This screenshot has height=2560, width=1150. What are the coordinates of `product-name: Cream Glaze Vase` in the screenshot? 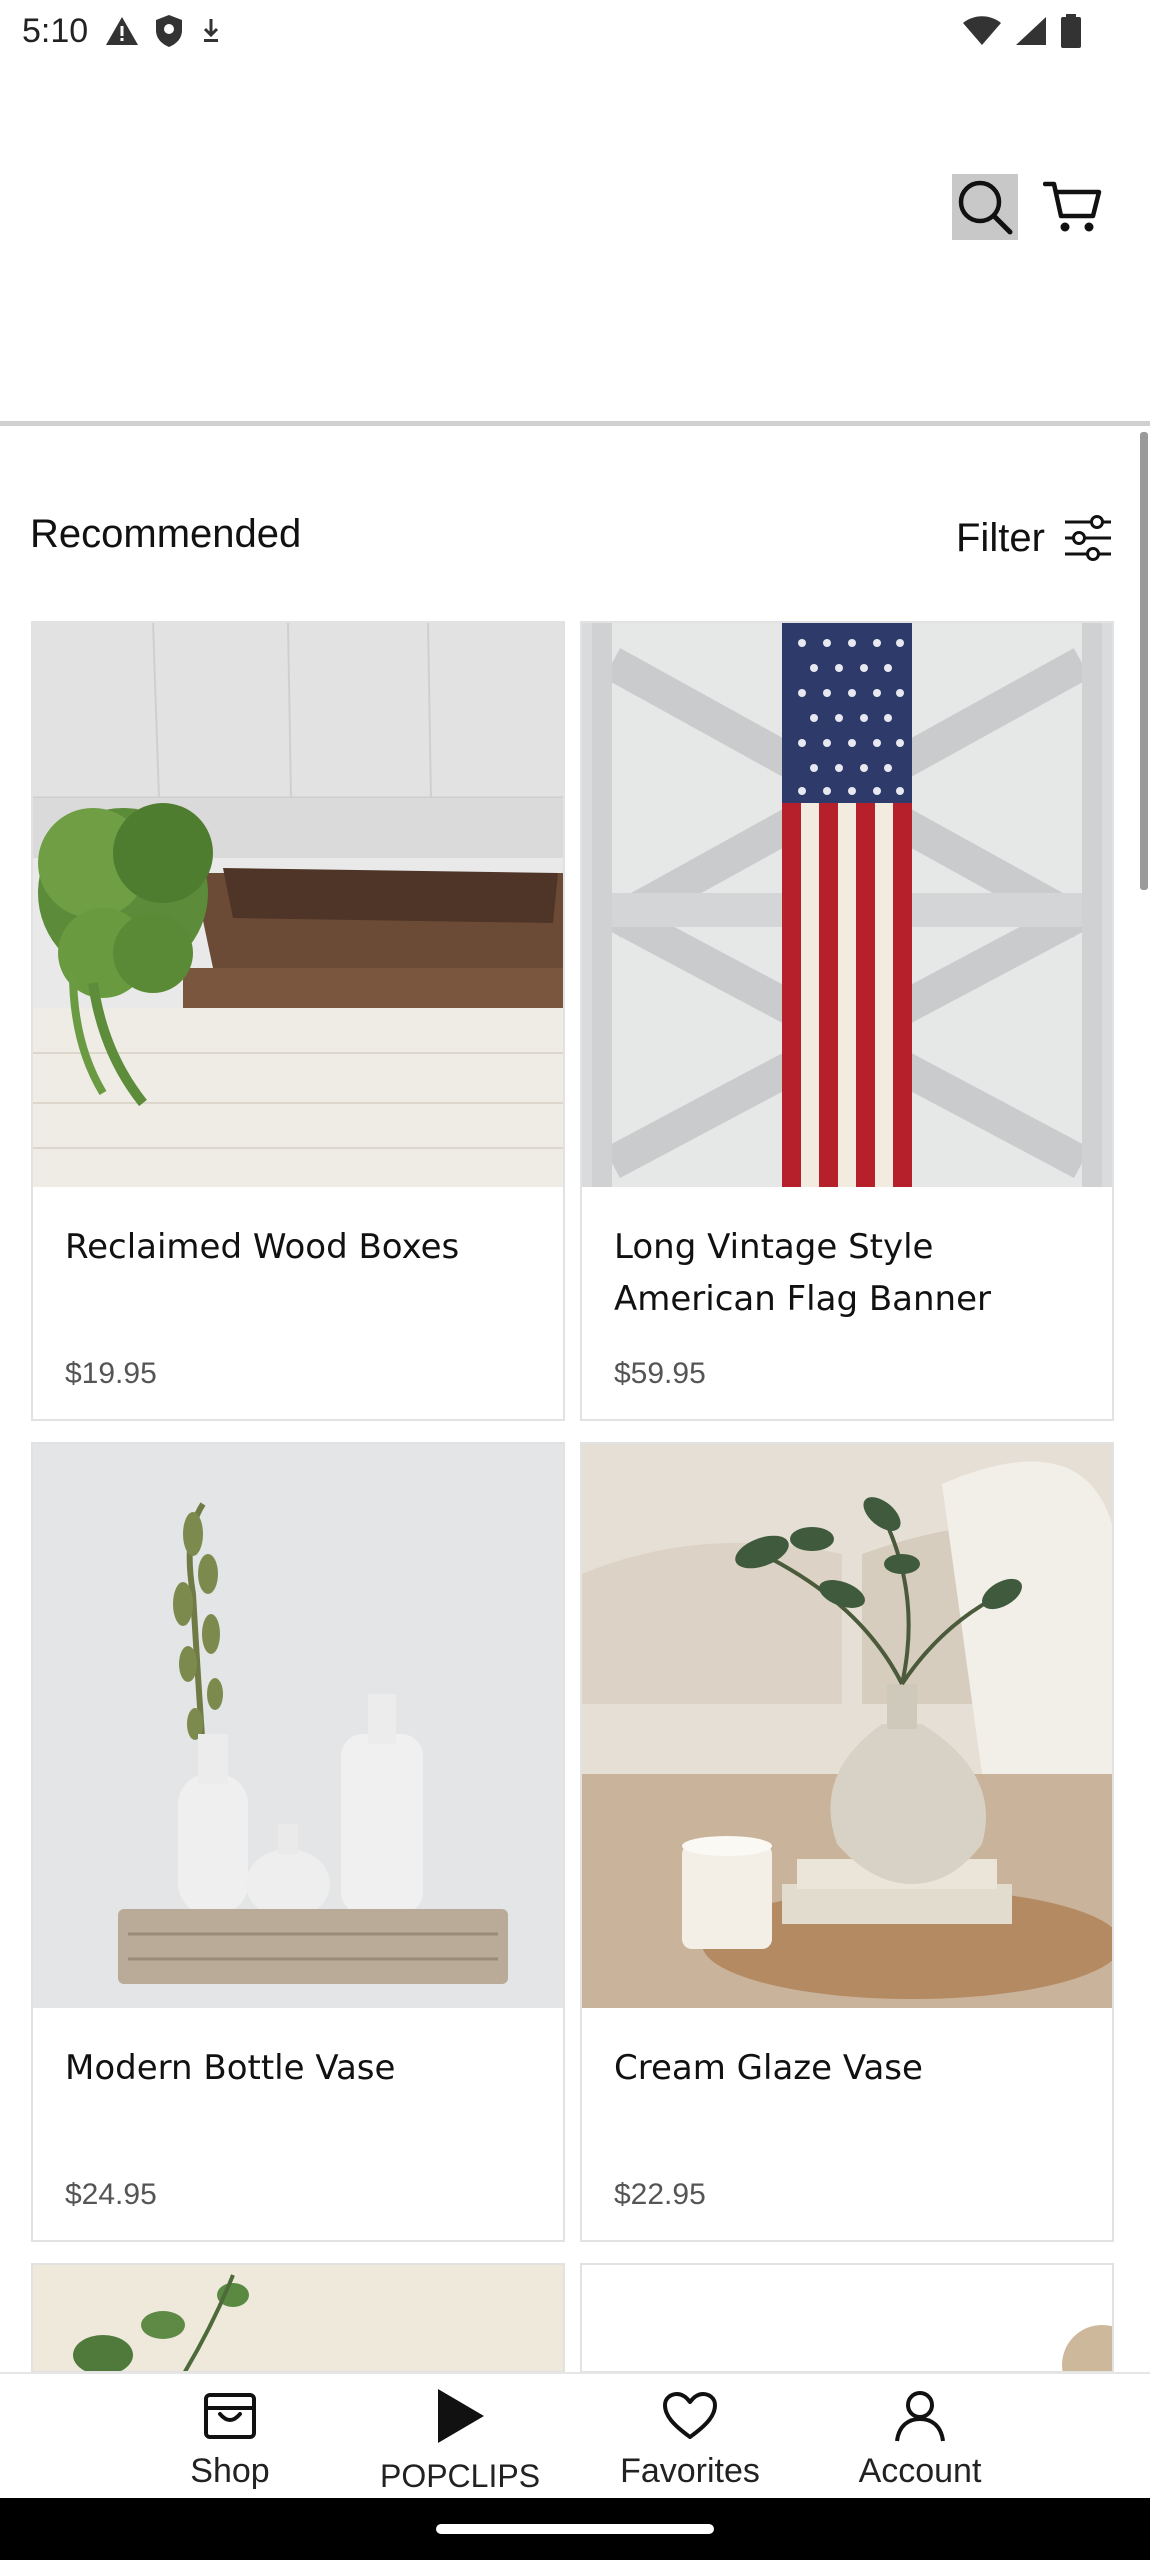 It's located at (849, 2068).